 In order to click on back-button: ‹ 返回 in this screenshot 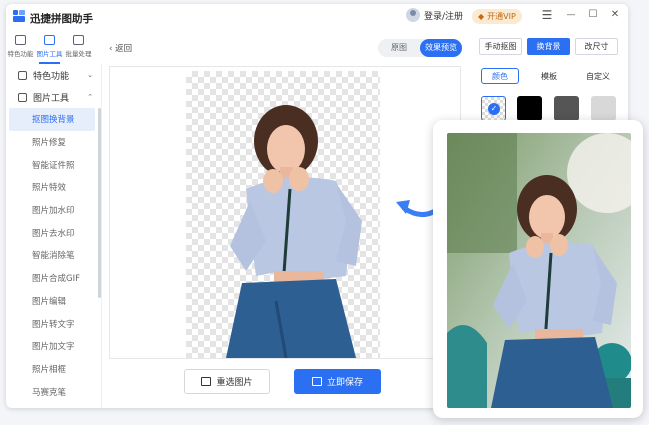, I will do `click(120, 48)`.